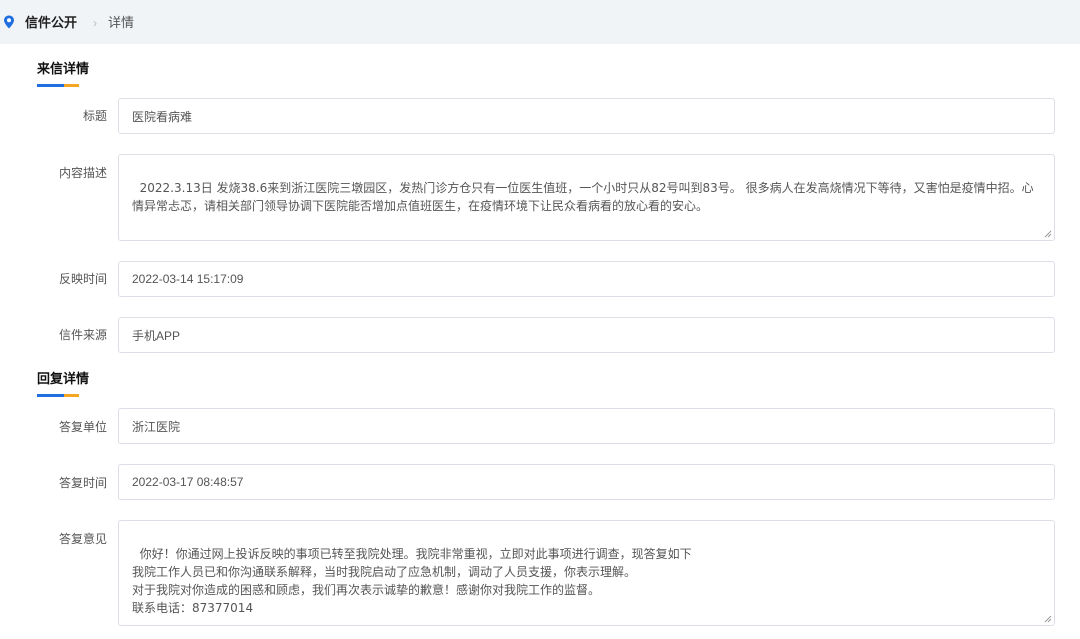 This screenshot has width=1080, height=639. I want to click on label-report-time: 反映时间, so click(82, 279).